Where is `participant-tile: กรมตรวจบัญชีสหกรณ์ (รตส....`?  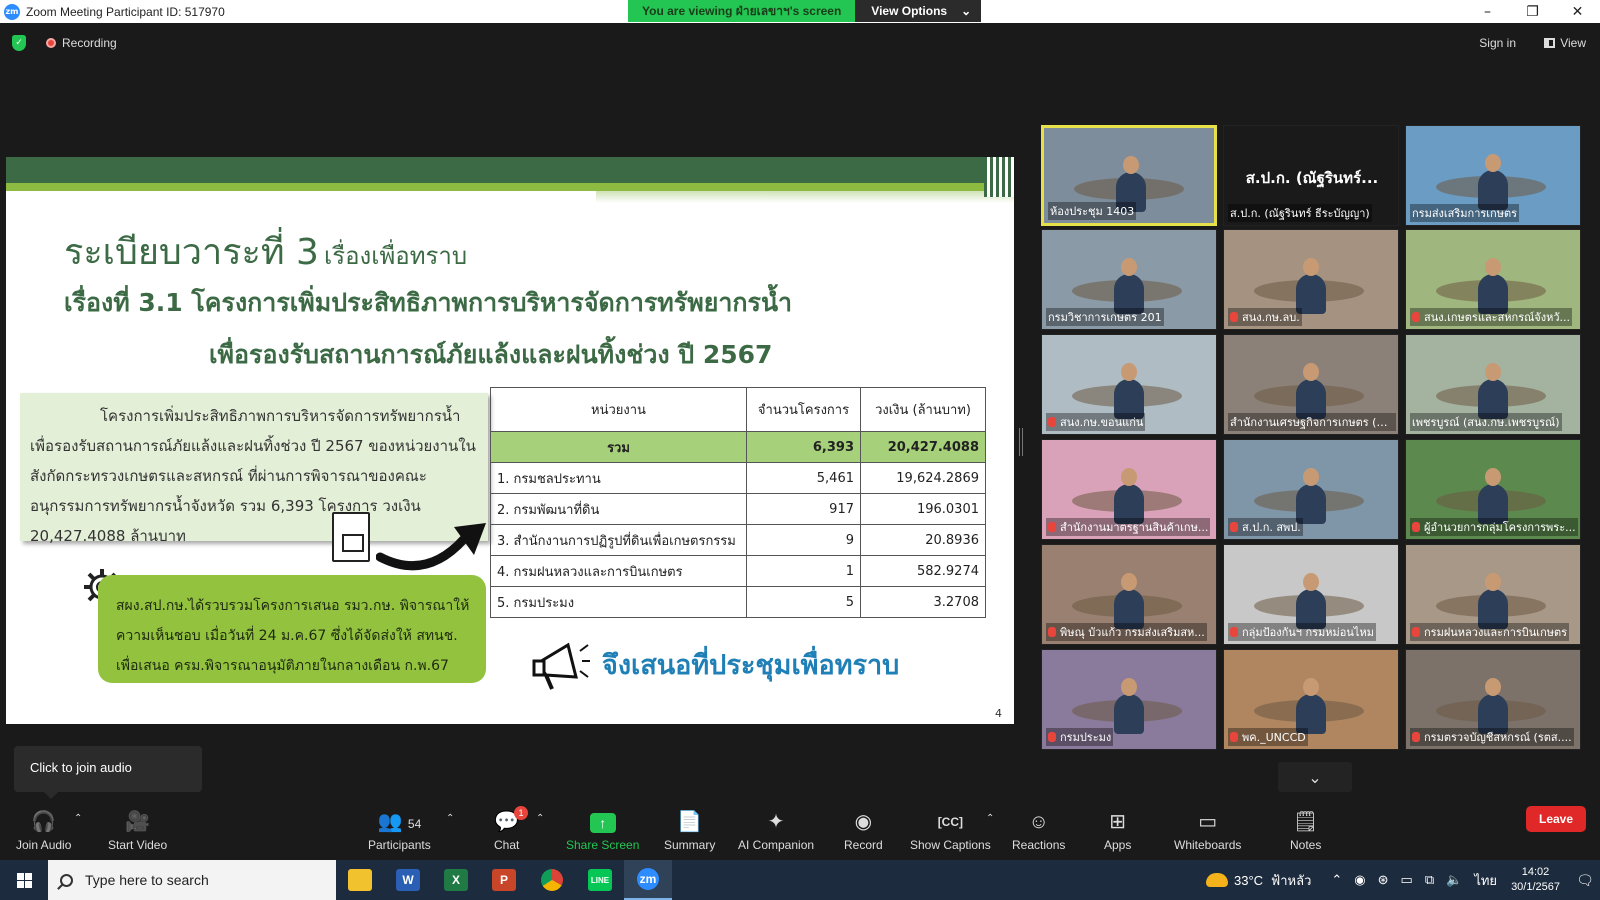 participant-tile: กรมตรวจบัญชีสหกรณ์ (รตส.... is located at coordinates (1493, 699).